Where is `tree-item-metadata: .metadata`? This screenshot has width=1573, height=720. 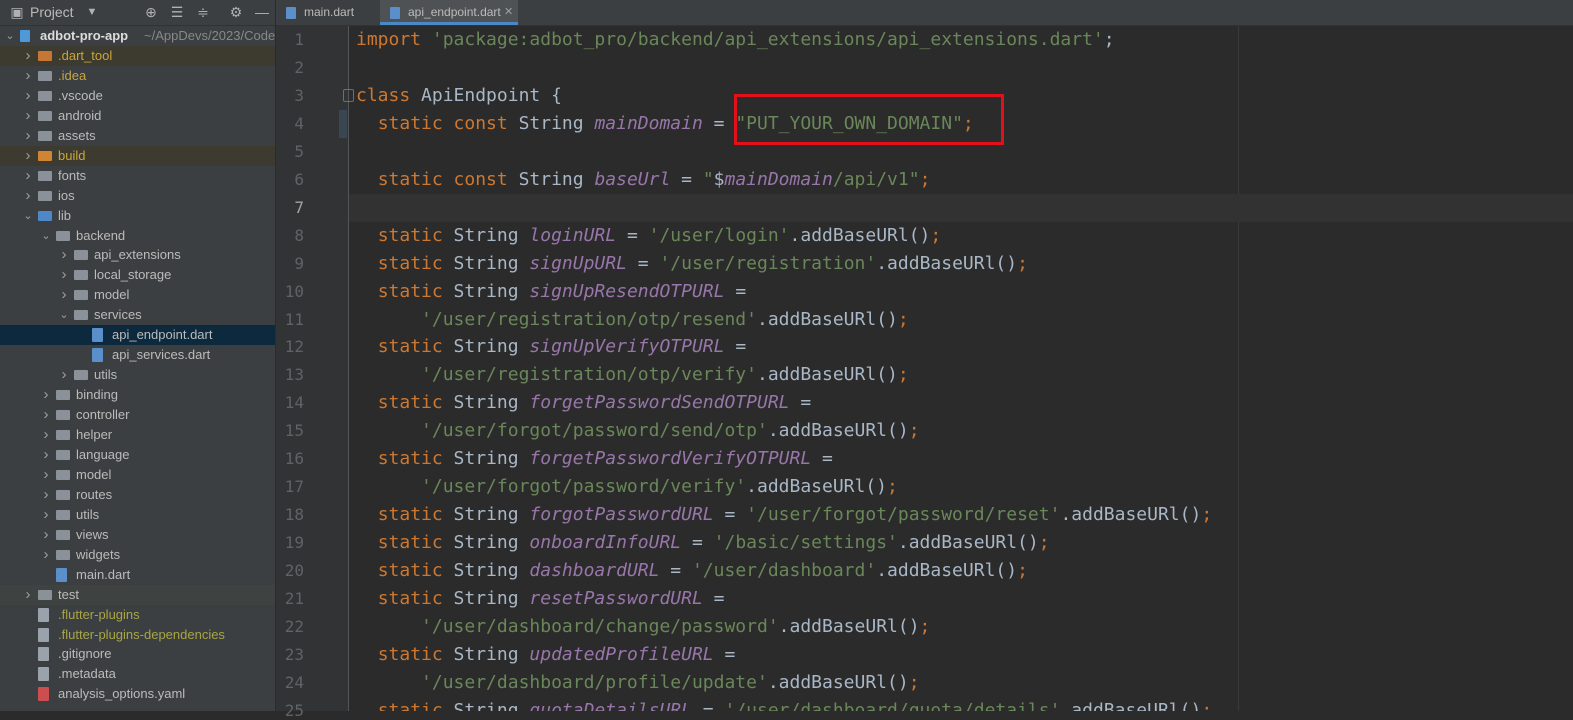
tree-item-metadata: .metadata is located at coordinates (137, 674).